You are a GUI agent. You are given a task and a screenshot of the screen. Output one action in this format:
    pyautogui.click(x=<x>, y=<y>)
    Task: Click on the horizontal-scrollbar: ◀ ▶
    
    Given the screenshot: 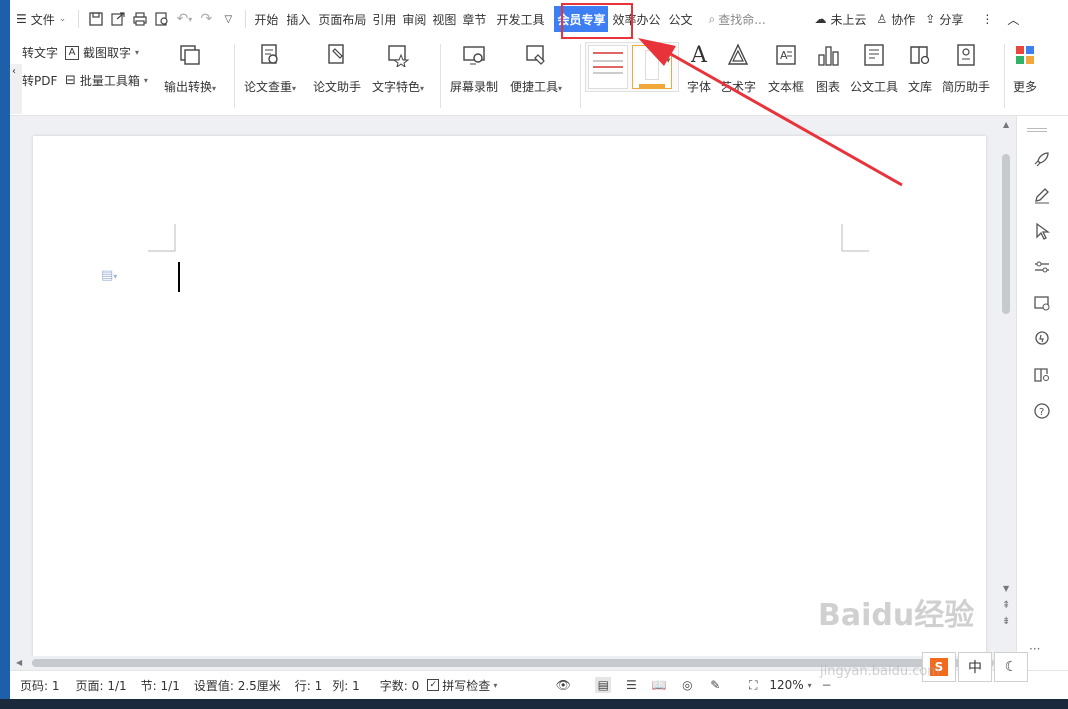 What is the action you would take?
    pyautogui.click(x=513, y=663)
    